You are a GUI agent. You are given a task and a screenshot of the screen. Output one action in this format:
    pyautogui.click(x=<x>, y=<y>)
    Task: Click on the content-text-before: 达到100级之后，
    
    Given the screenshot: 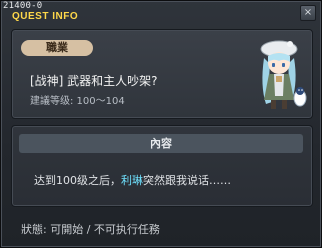 What is the action you would take?
    pyautogui.click(x=77, y=180)
    